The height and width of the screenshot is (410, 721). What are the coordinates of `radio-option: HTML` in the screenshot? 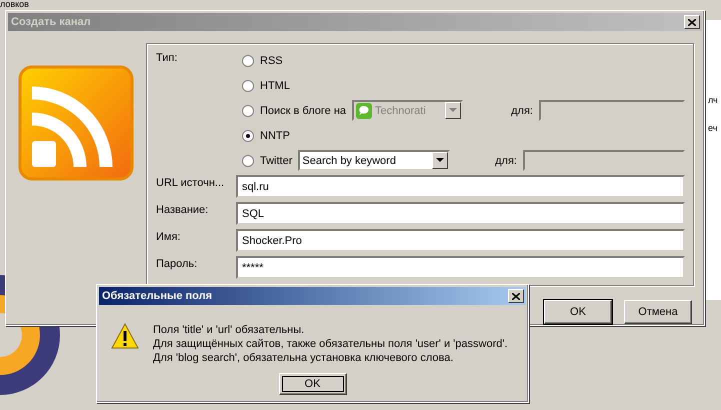 It's located at (266, 86).